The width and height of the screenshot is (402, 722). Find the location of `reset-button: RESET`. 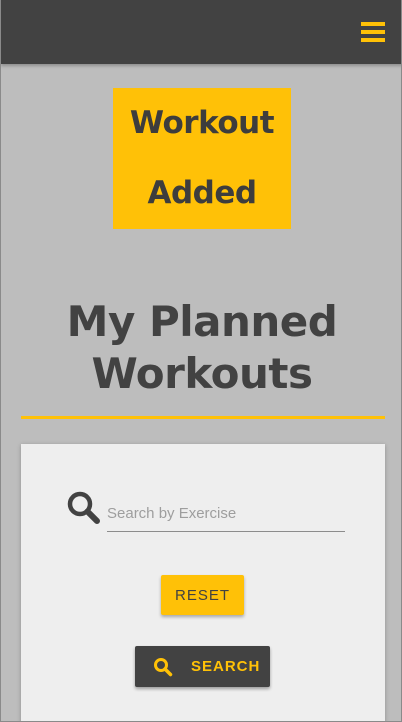

reset-button: RESET is located at coordinates (202, 595).